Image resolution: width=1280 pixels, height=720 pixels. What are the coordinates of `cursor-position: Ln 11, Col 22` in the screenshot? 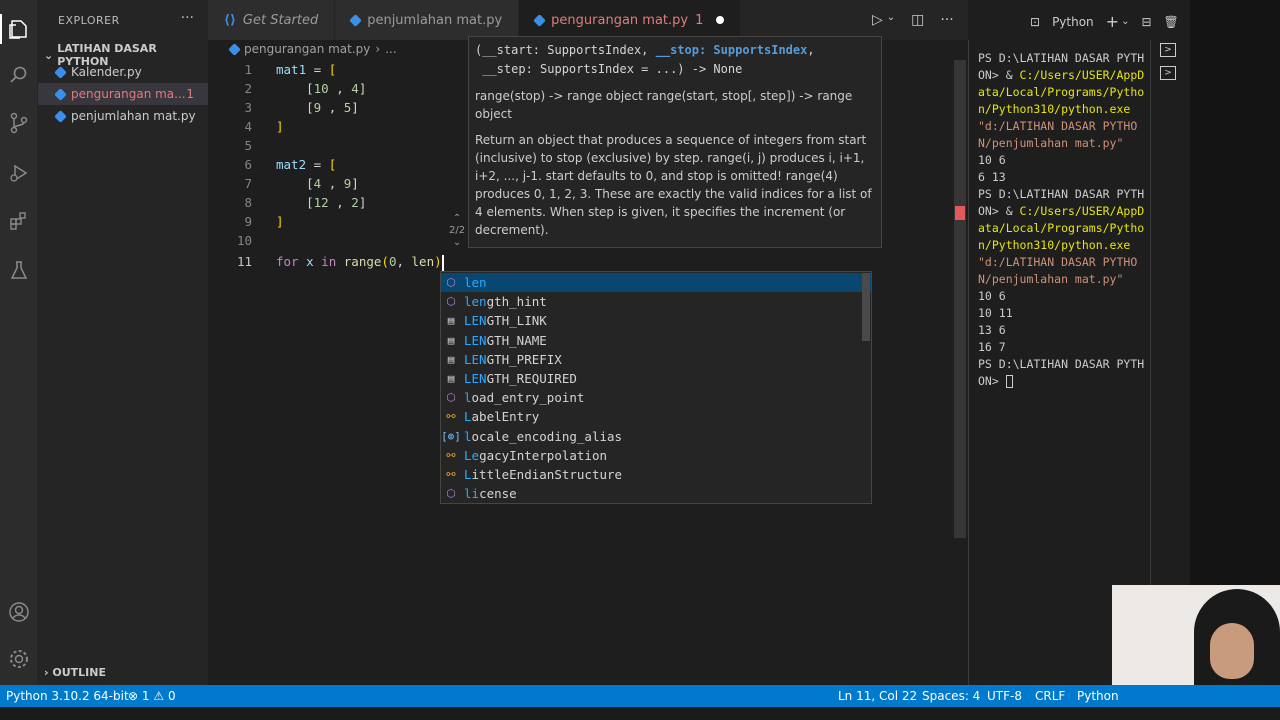 It's located at (877, 696).